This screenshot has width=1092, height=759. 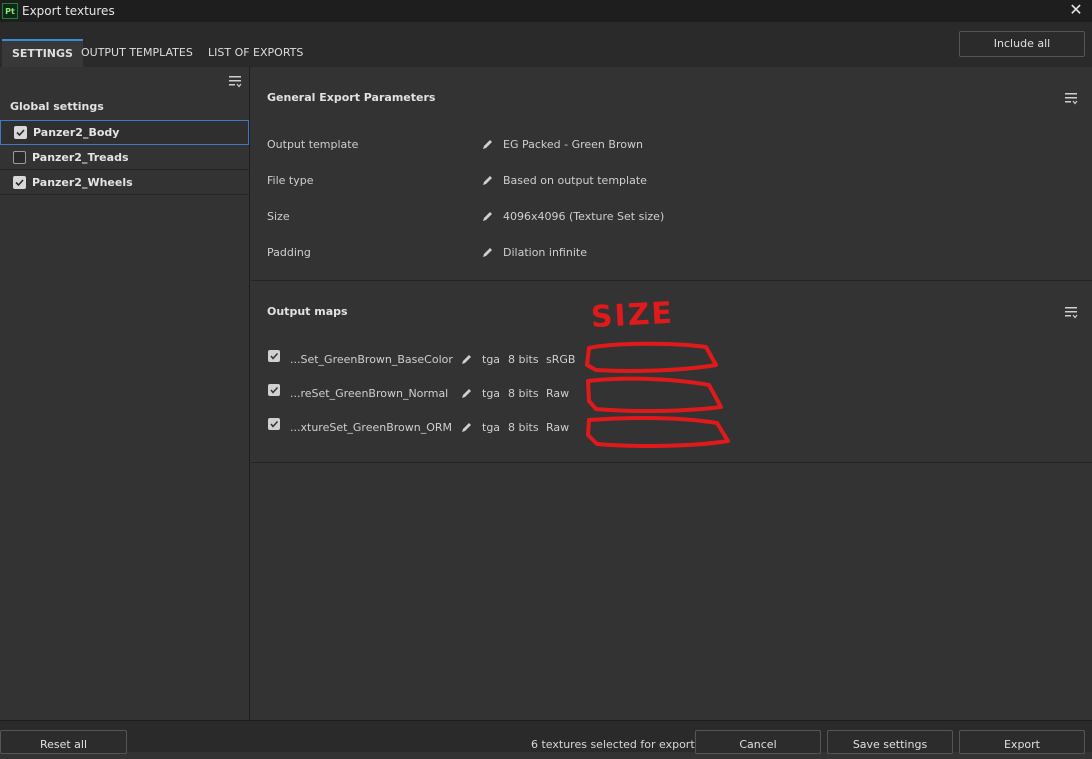 I want to click on padding-label: Padding, so click(x=289, y=252).